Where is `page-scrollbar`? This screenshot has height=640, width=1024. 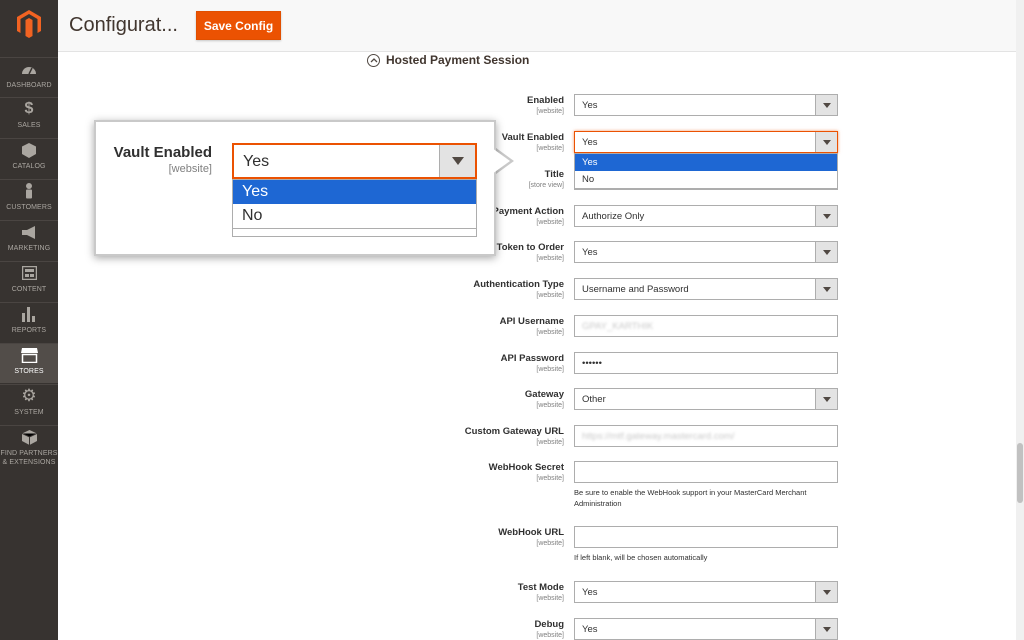 page-scrollbar is located at coordinates (1020, 320).